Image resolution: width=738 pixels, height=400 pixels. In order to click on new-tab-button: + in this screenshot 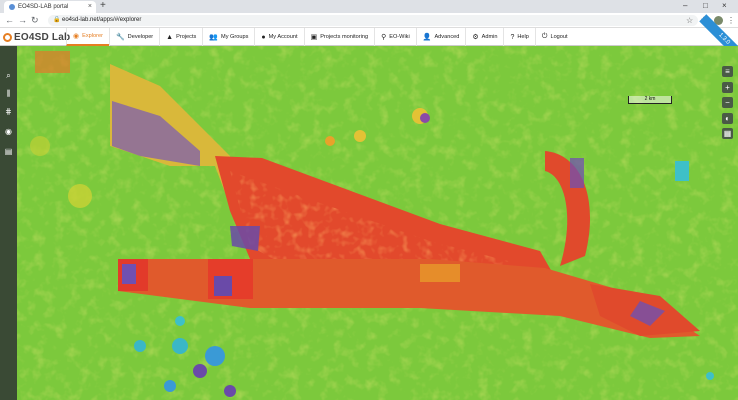, I will do `click(103, 6)`.